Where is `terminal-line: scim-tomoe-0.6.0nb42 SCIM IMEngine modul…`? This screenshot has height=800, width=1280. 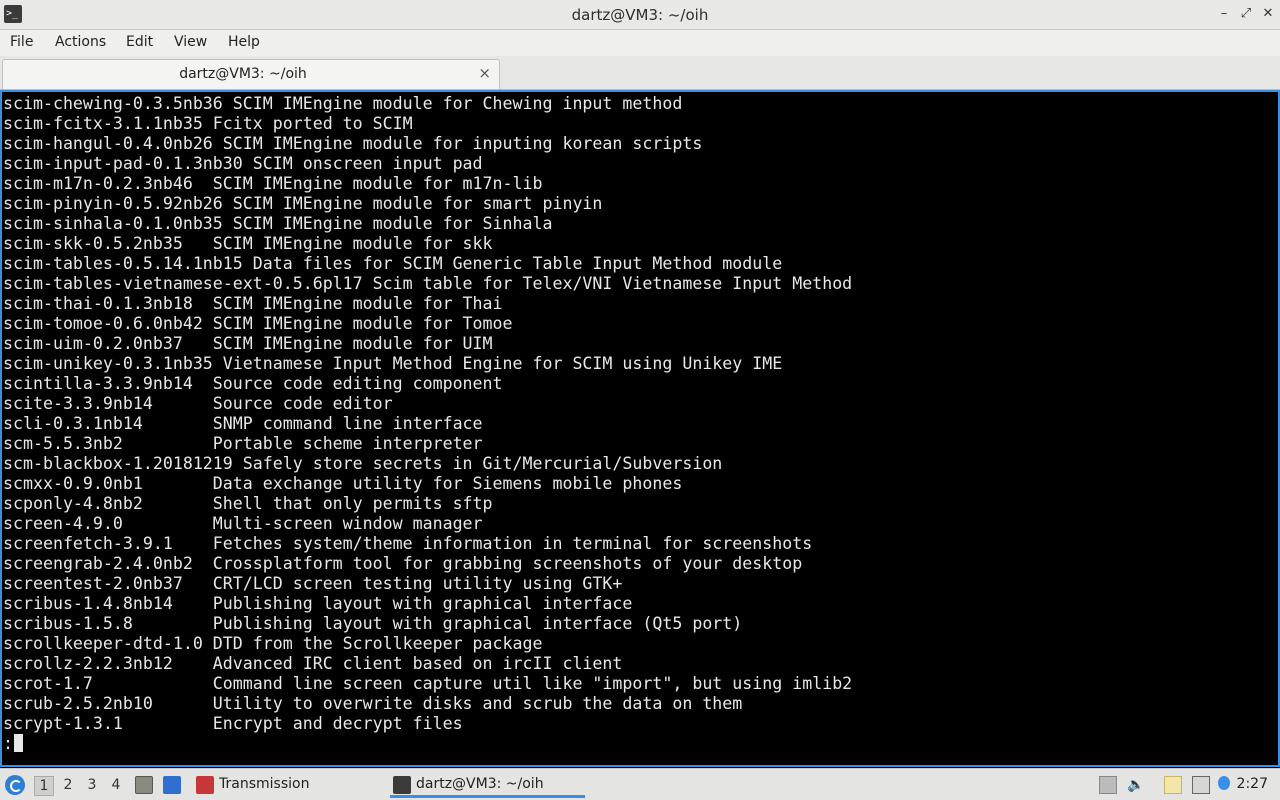 terminal-line: scim-tomoe-0.6.0nb42 SCIM IMEngine modul… is located at coordinates (258, 323).